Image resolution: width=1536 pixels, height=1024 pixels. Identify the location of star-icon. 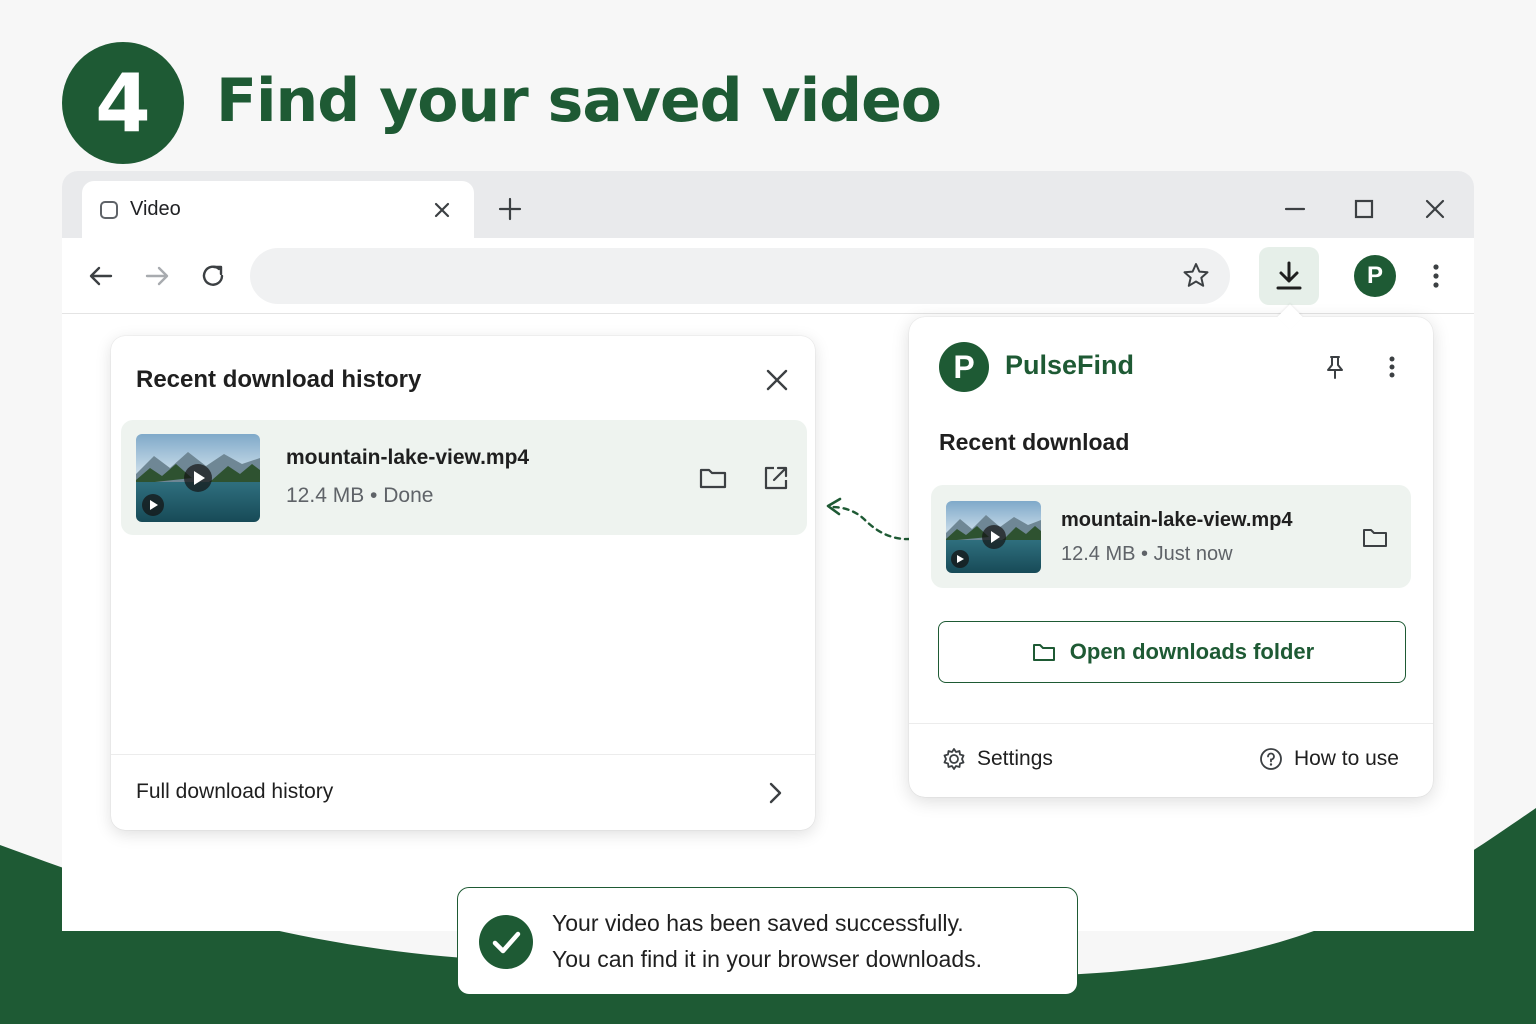
(1196, 276).